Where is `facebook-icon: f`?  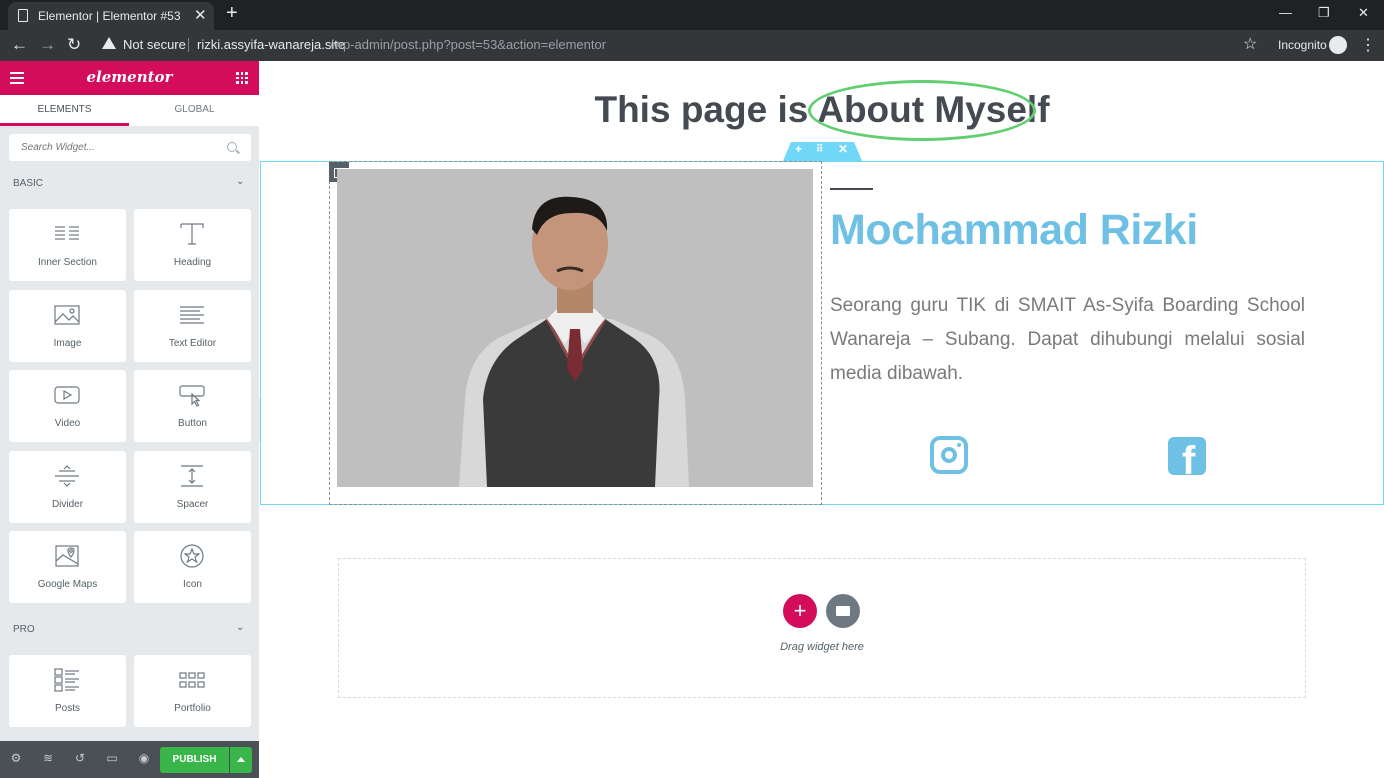 facebook-icon: f is located at coordinates (1187, 456).